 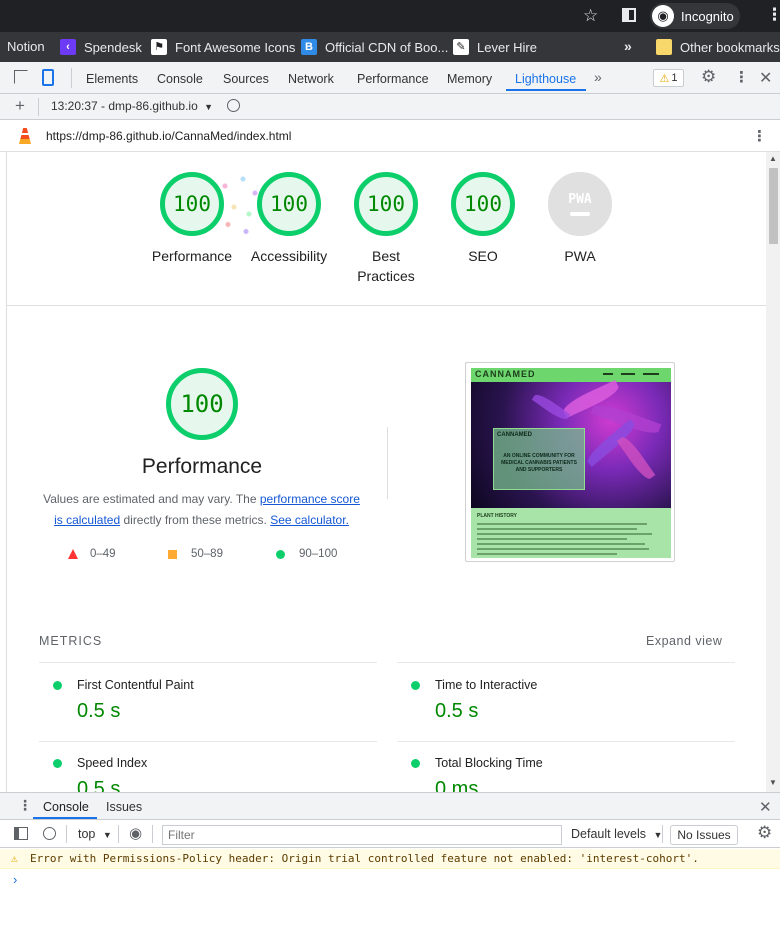 What do you see at coordinates (483, 256) in the screenshot?
I see `gauge-label-seo: SEO` at bounding box center [483, 256].